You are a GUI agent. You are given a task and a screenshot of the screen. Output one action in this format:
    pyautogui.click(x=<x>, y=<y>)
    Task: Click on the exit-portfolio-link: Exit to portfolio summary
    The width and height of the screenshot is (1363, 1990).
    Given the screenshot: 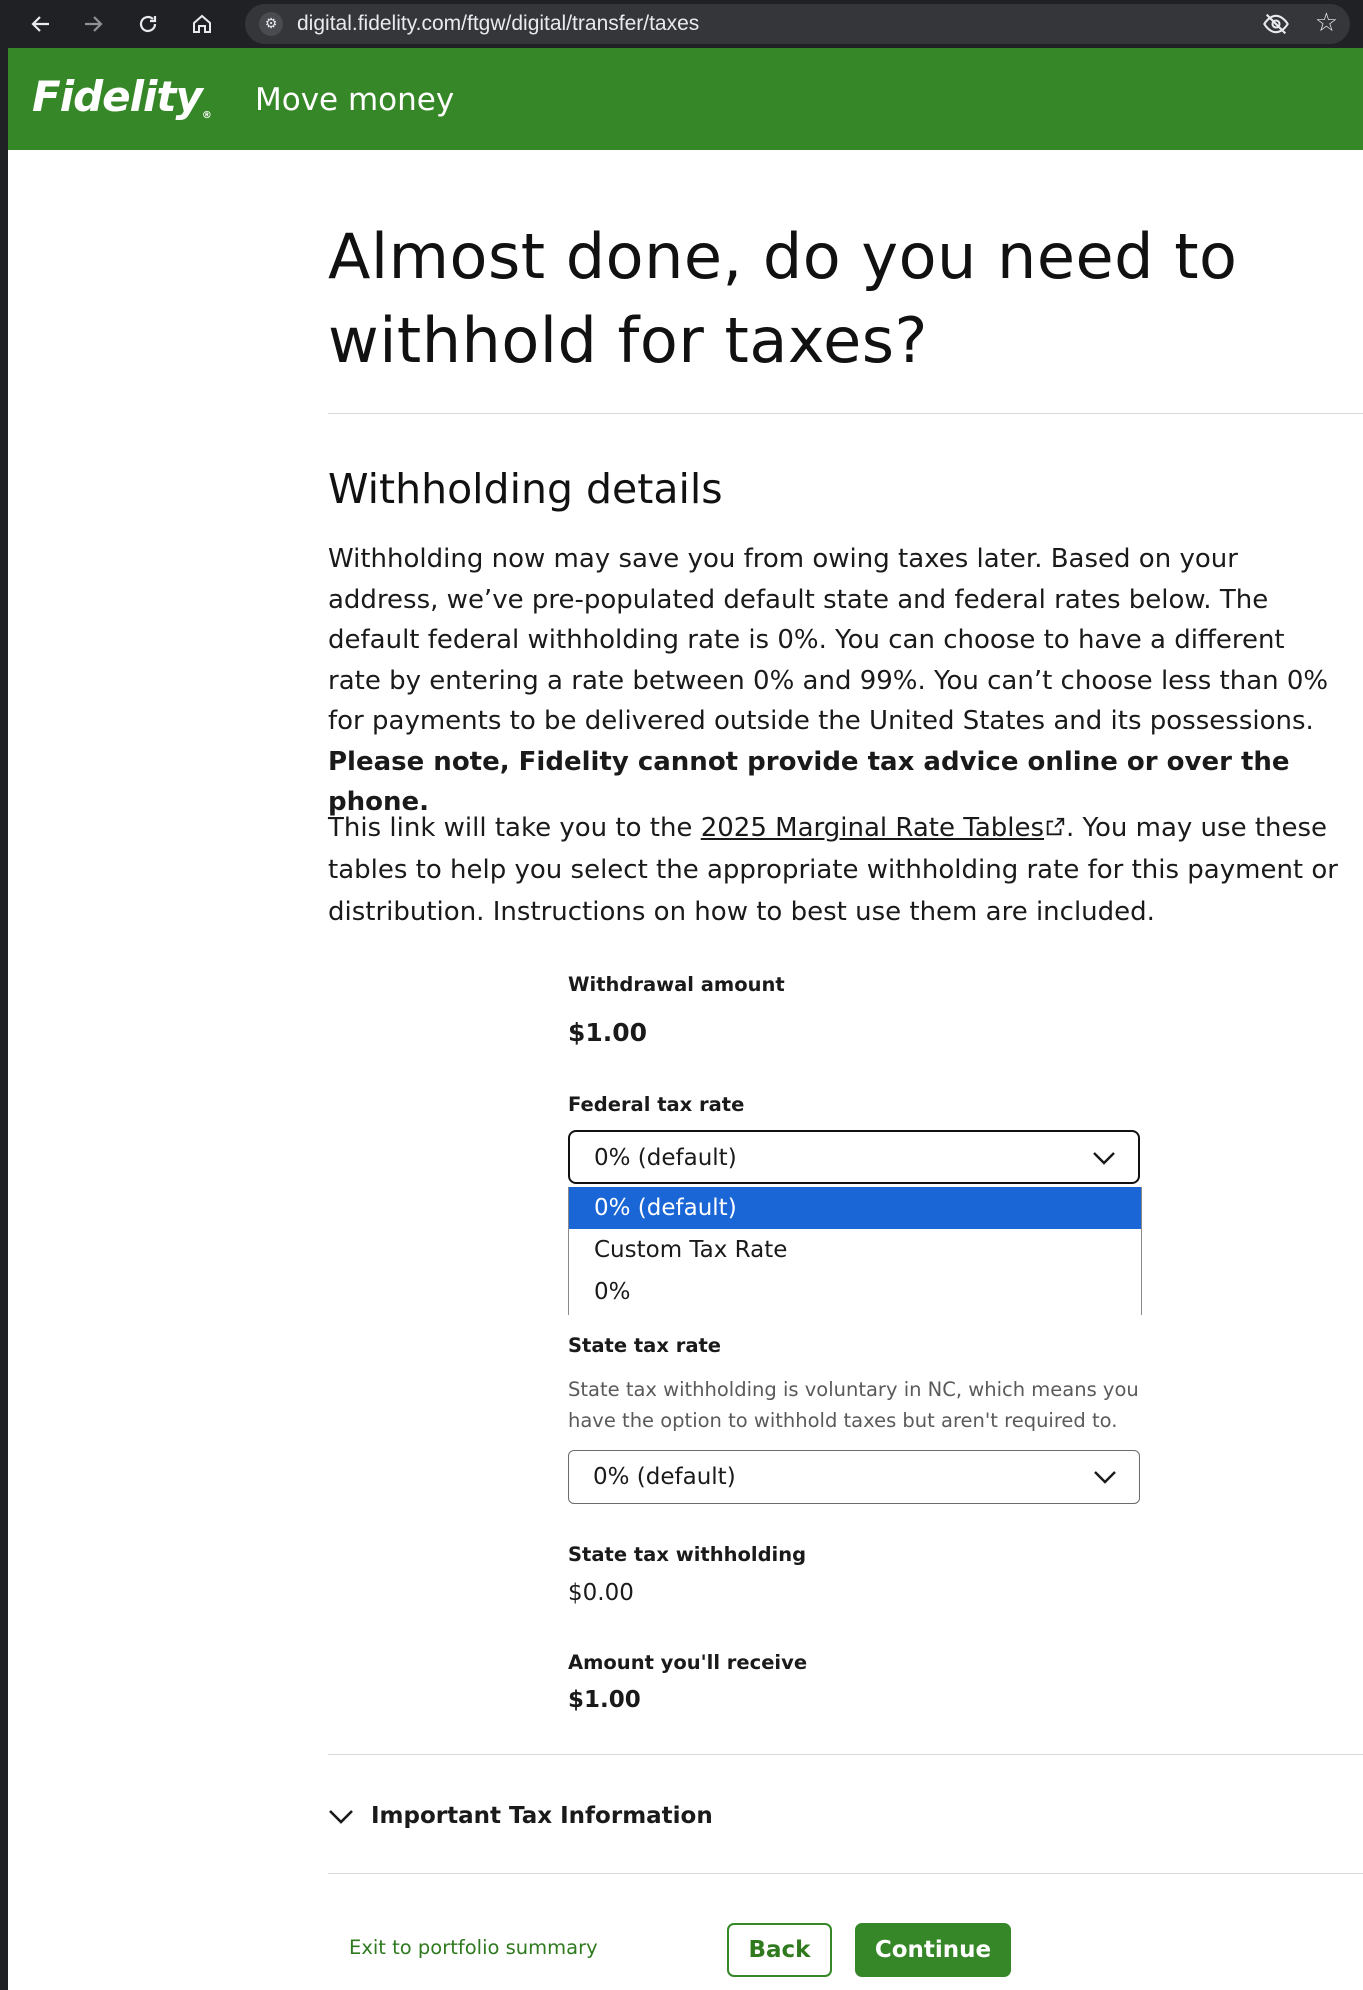 What is the action you would take?
    pyautogui.click(x=473, y=1947)
    